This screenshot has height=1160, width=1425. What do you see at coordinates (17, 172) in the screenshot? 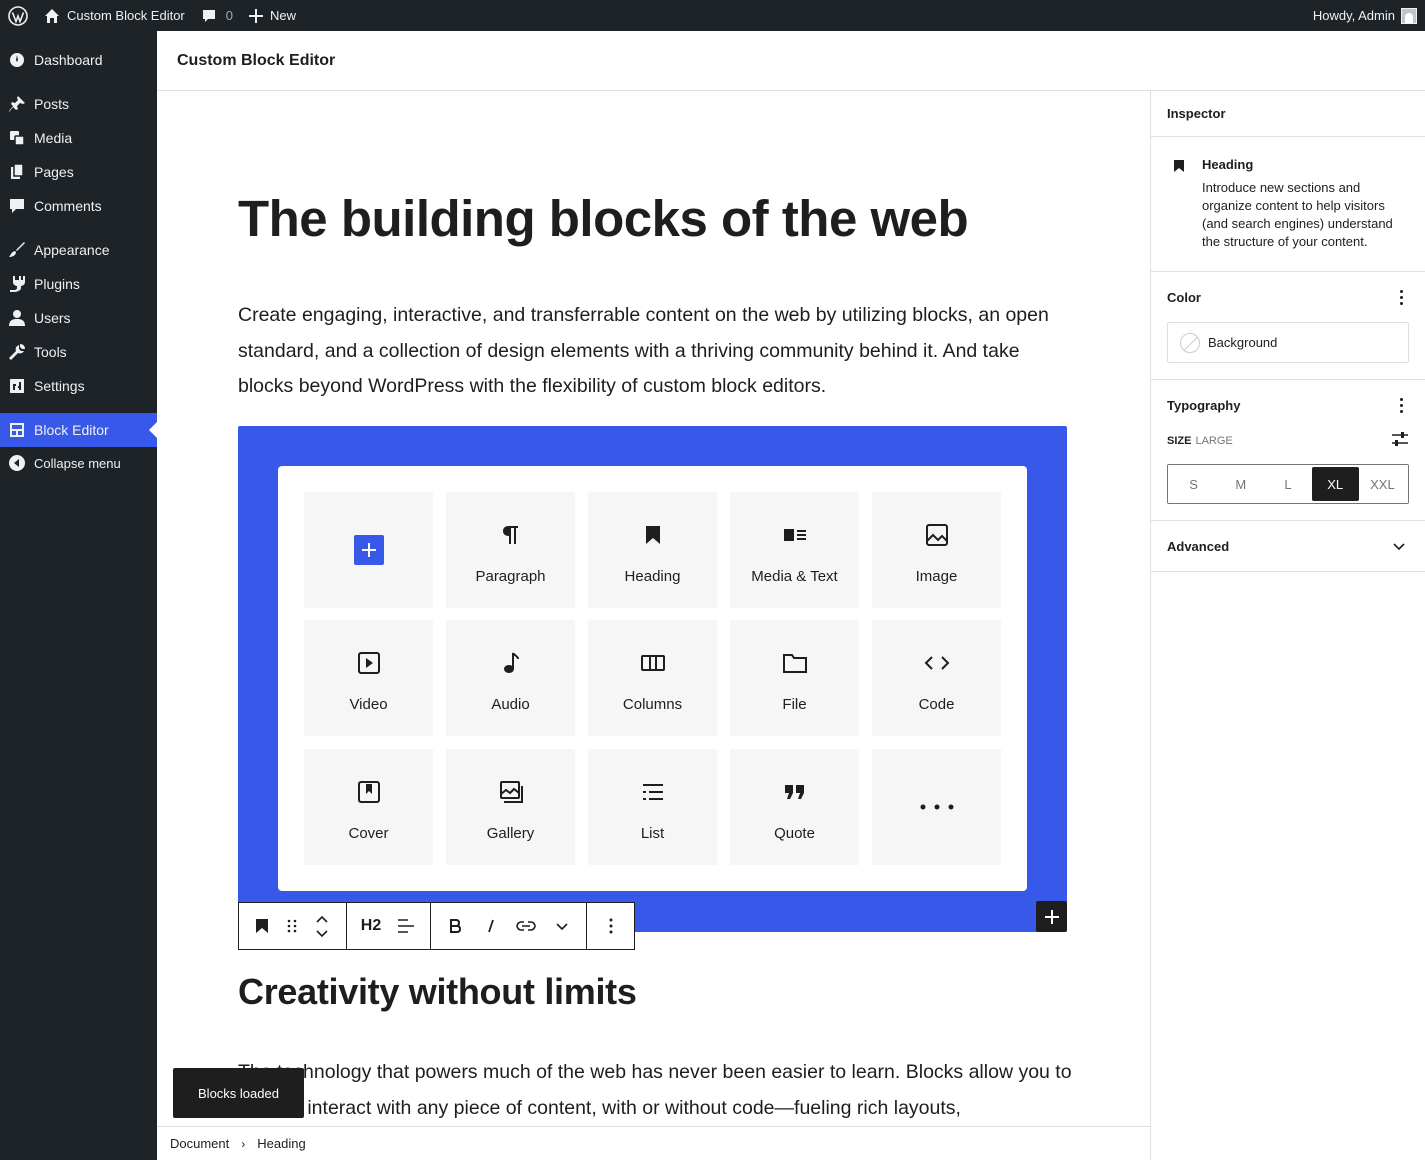
I see `pages-icon` at bounding box center [17, 172].